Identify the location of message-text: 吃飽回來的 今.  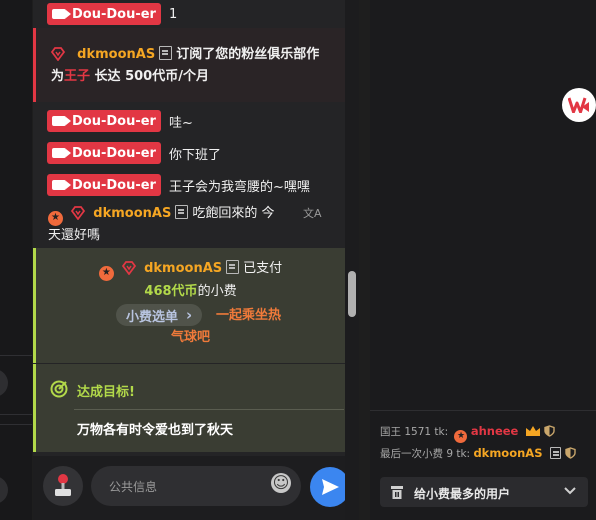
(233, 213).